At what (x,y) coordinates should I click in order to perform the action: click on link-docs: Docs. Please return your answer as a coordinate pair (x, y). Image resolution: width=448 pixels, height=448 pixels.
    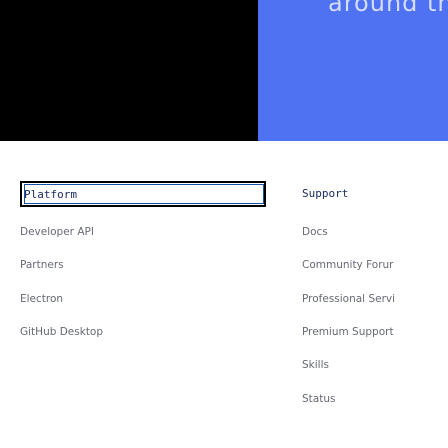
    Looking at the image, I should click on (315, 232).